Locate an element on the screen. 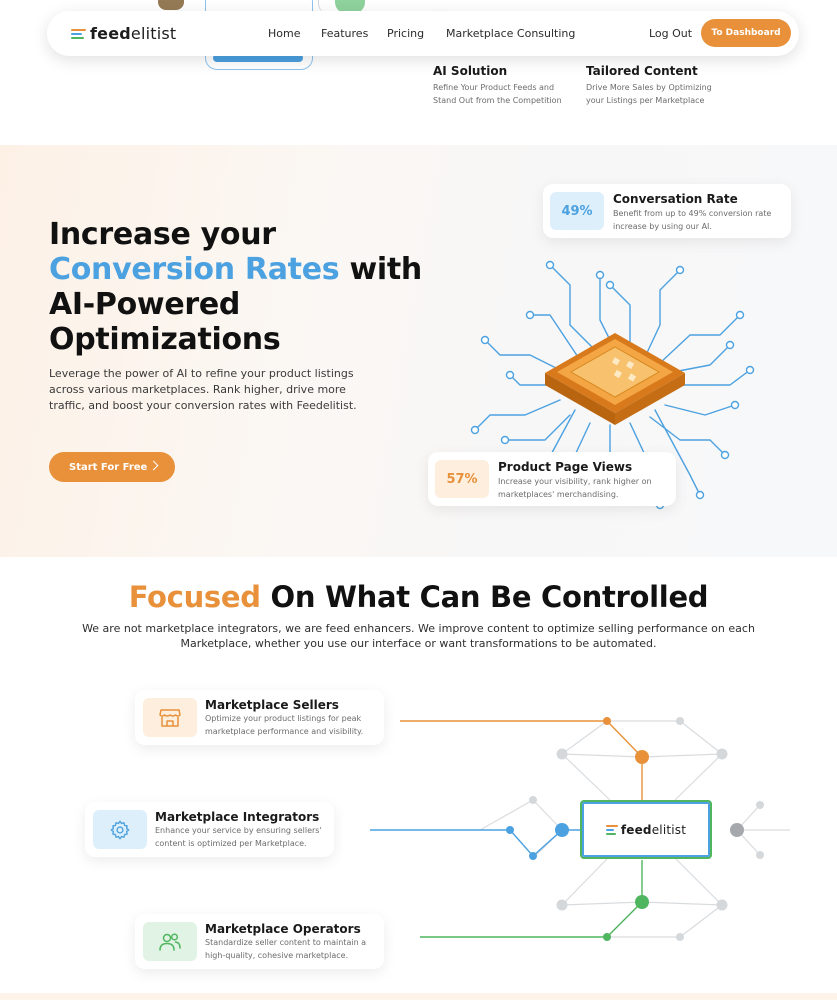 This screenshot has width=837, height=1000. diagram-brand-box: feedelitist is located at coordinates (646, 829).